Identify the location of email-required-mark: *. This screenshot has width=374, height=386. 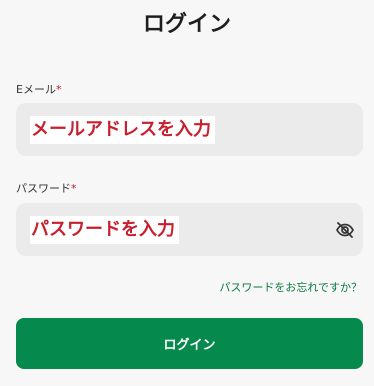
(58, 89).